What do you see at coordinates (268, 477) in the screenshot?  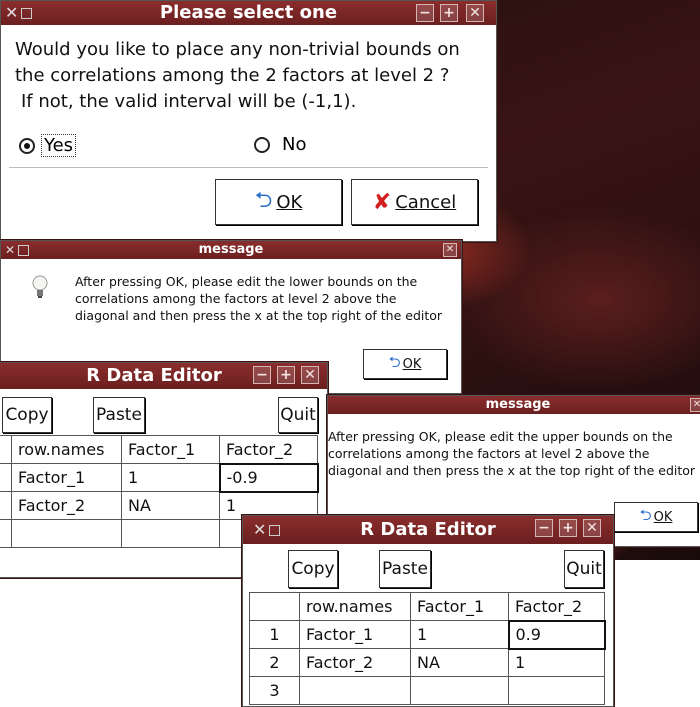 I see `active-table-cell: -0.9` at bounding box center [268, 477].